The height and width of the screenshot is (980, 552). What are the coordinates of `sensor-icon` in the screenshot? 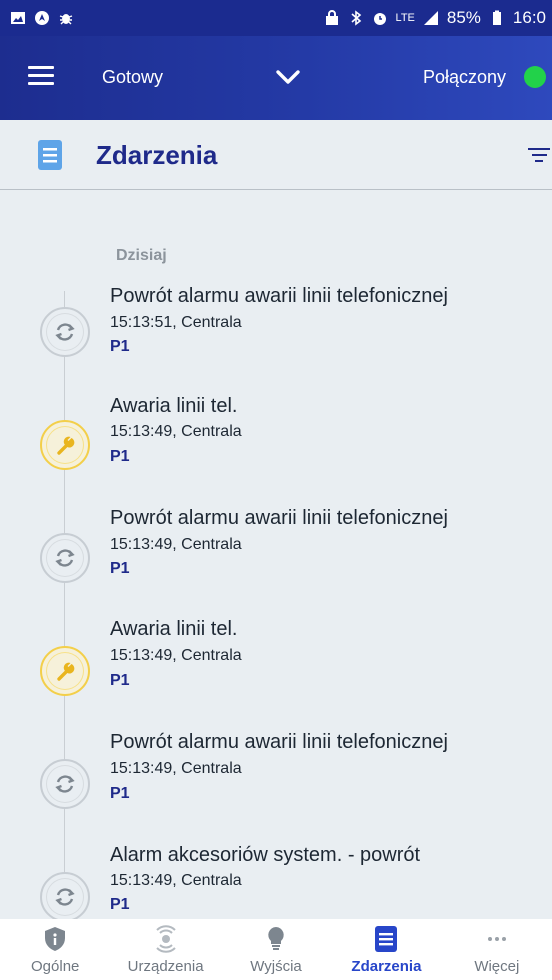 It's located at (165, 939).